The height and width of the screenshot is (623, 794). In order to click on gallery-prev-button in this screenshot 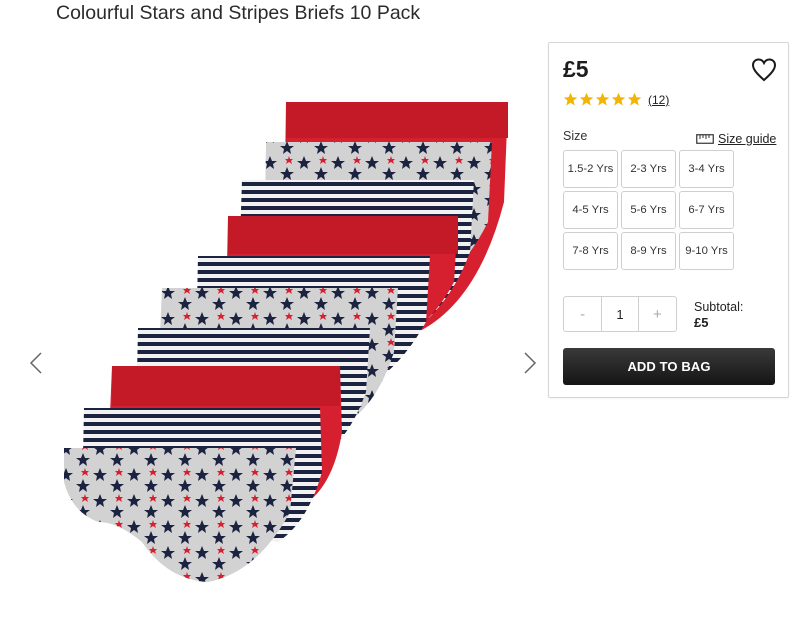, I will do `click(36, 363)`.